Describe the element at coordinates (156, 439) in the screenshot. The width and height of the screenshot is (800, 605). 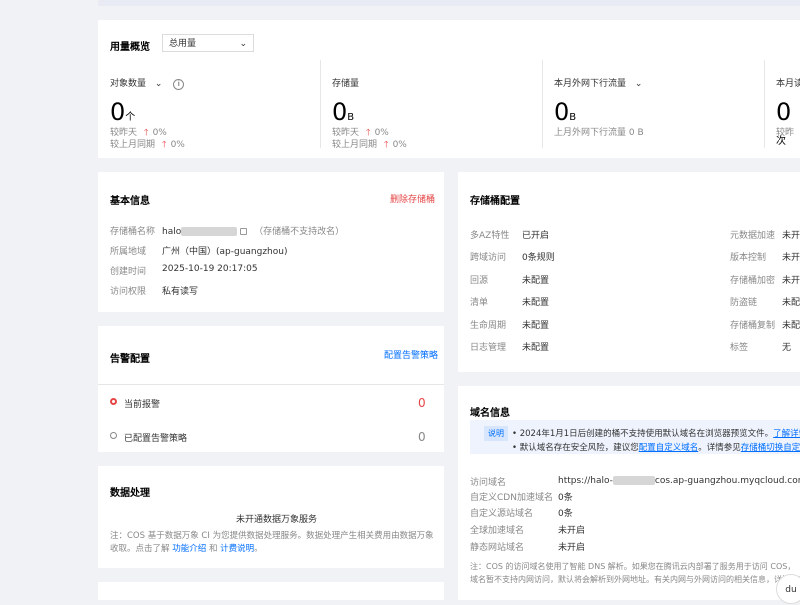
I see `configured-policy-label: 已配置告警策略` at that location.